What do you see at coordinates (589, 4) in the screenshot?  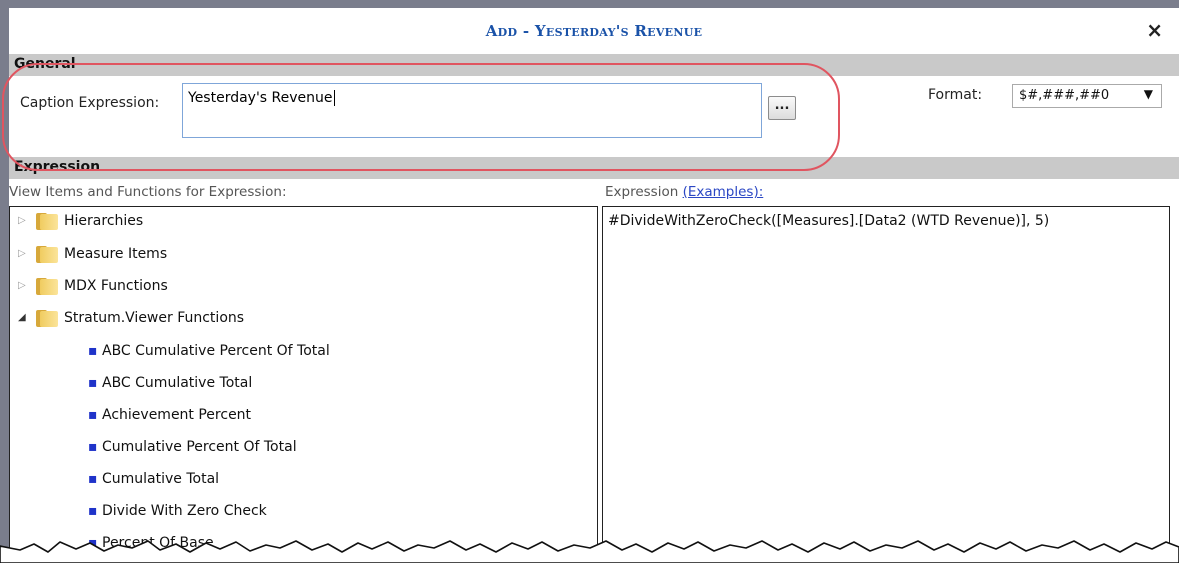 I see `window-frame-top` at bounding box center [589, 4].